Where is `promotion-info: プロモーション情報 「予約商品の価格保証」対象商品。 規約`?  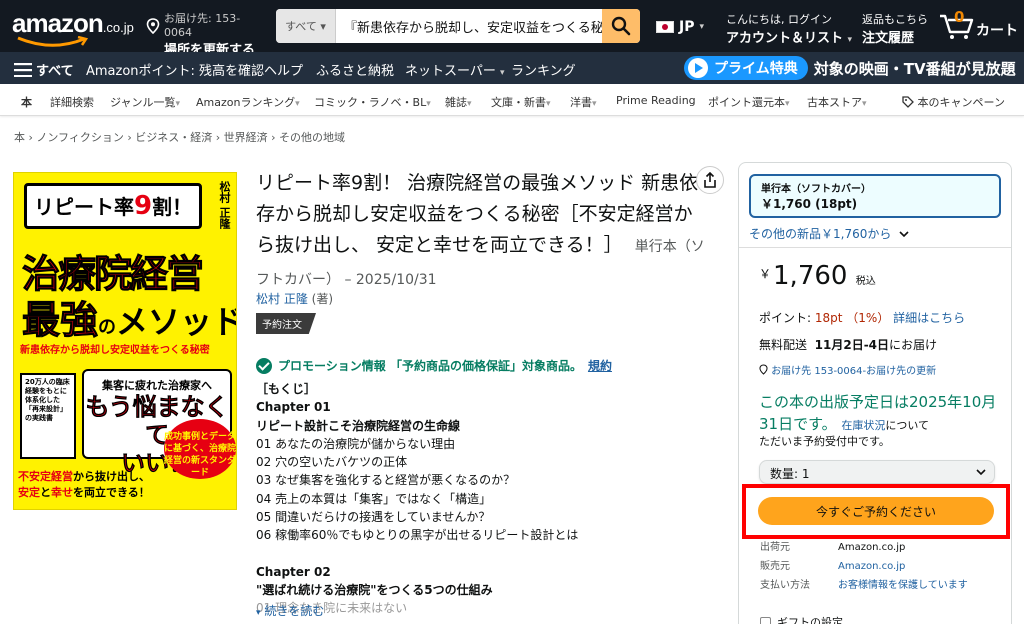 promotion-info: プロモーション情報 「予約商品の価格保証」対象商品。 規約 is located at coordinates (434, 365).